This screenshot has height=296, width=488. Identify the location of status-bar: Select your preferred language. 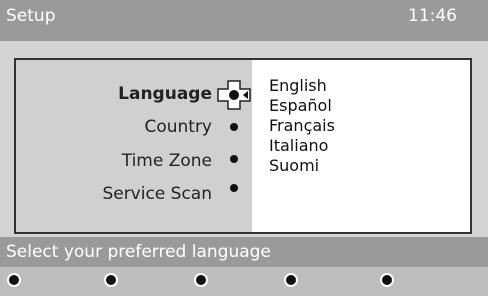
(244, 252).